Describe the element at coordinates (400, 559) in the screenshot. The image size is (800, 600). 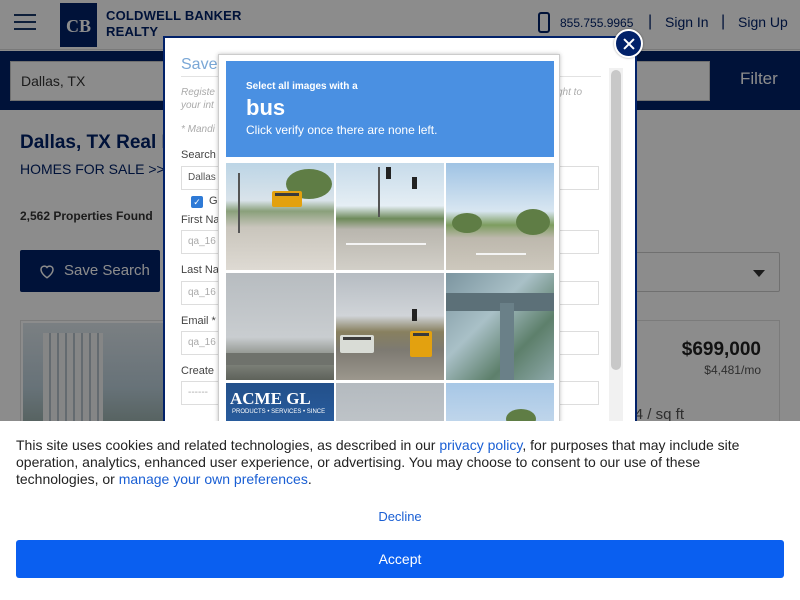
I see `accept-button: Accept` at that location.